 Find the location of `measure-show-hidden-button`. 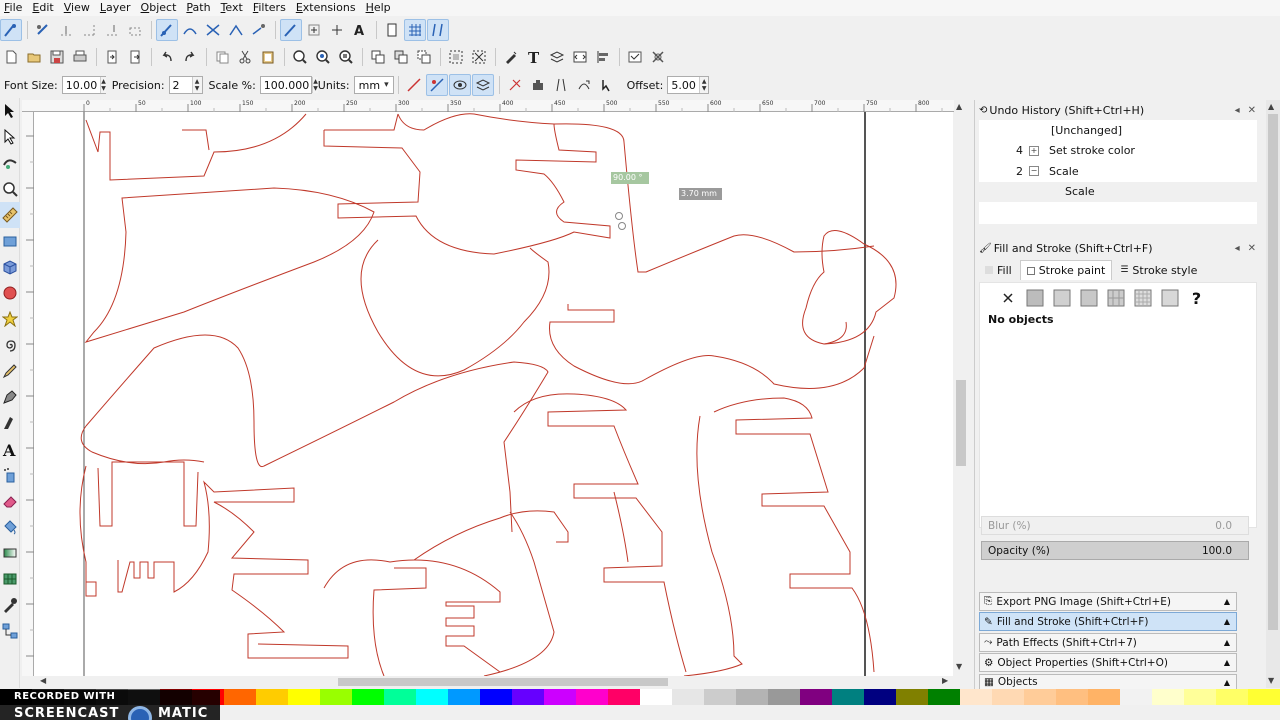

measure-show-hidden-button is located at coordinates (459, 85).